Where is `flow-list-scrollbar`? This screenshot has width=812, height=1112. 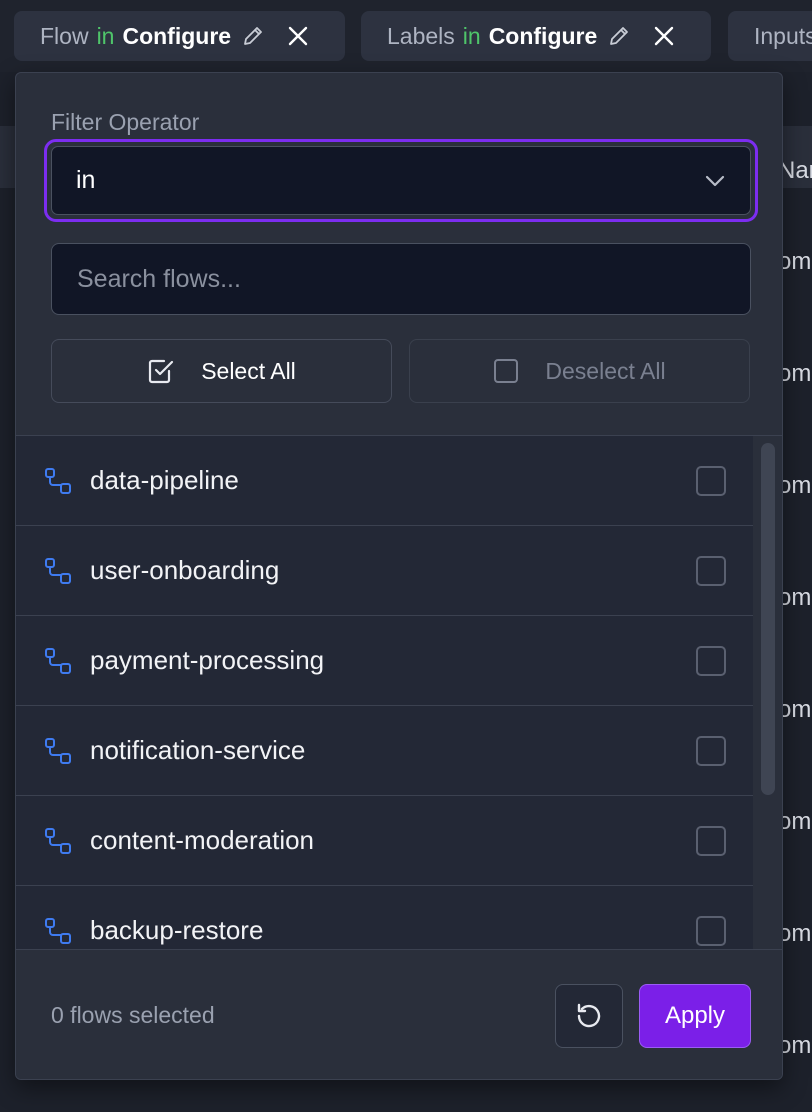 flow-list-scrollbar is located at coordinates (768, 619).